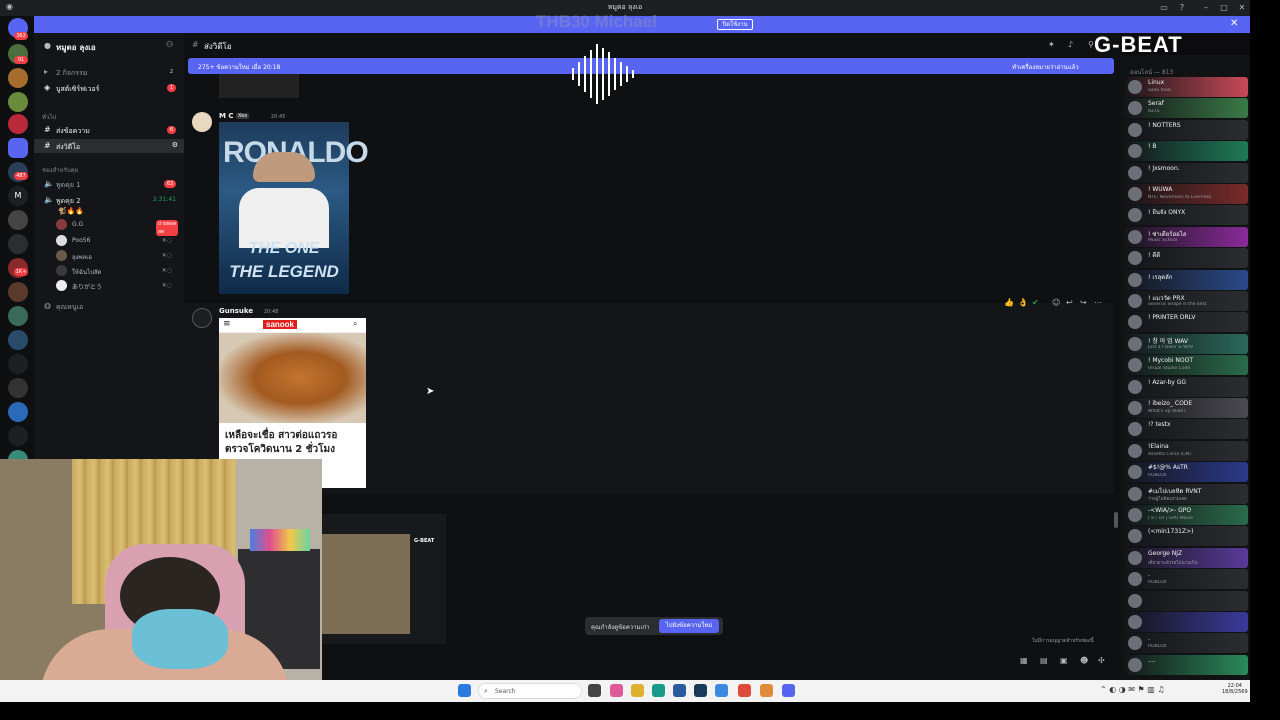 The height and width of the screenshot is (720, 1280). Describe the element at coordinates (49, 117) in the screenshot. I see `category-general: ทั่วไป` at that location.